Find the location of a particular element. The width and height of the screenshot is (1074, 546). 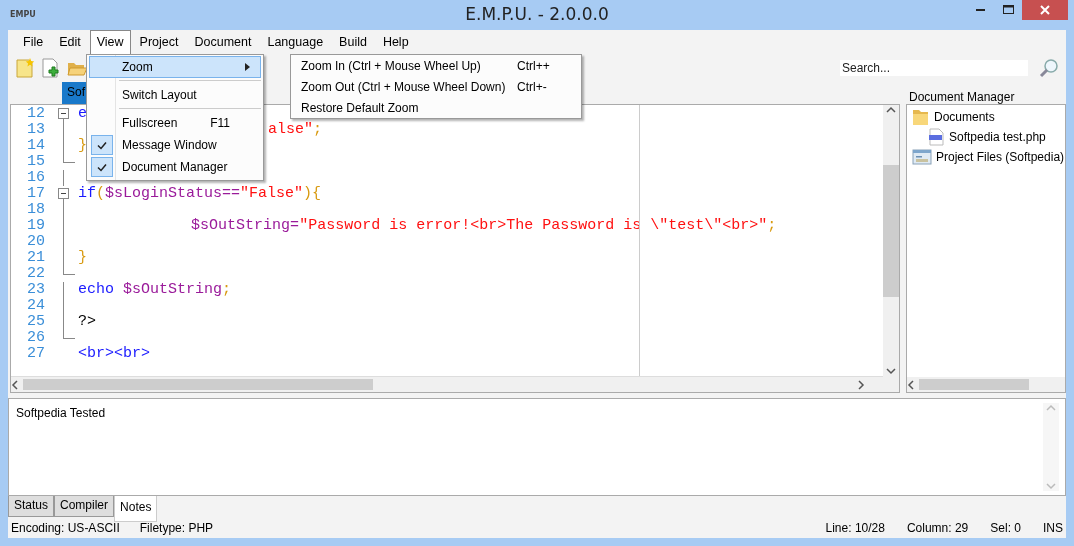

line-number: 20 is located at coordinates (36, 242).